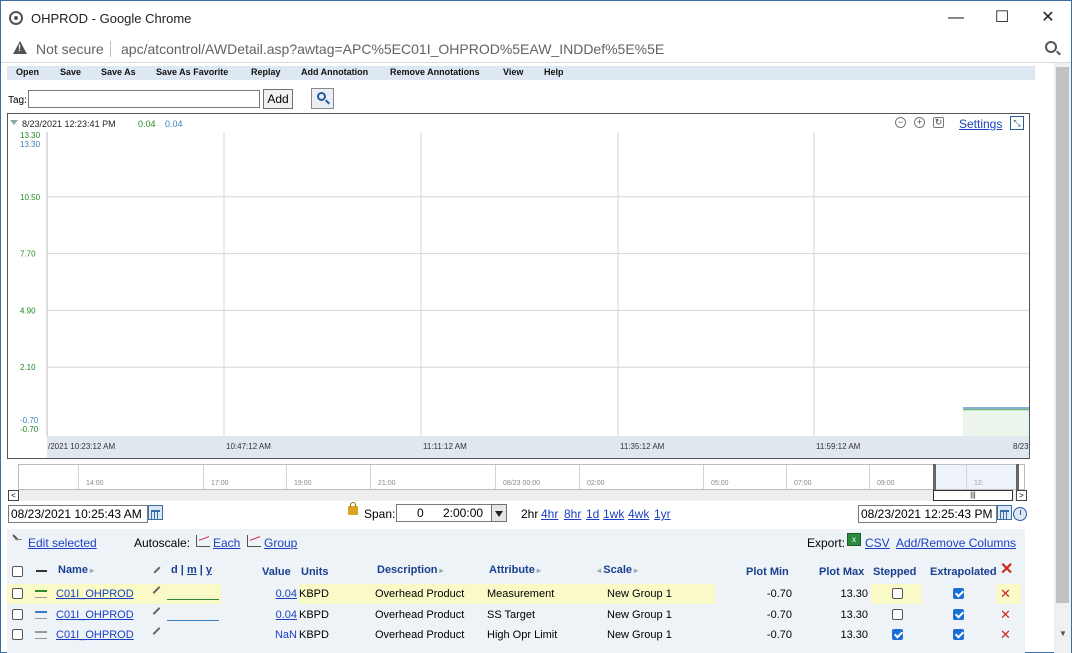 This screenshot has width=1072, height=653. I want to click on menu-save: Save, so click(70, 72).